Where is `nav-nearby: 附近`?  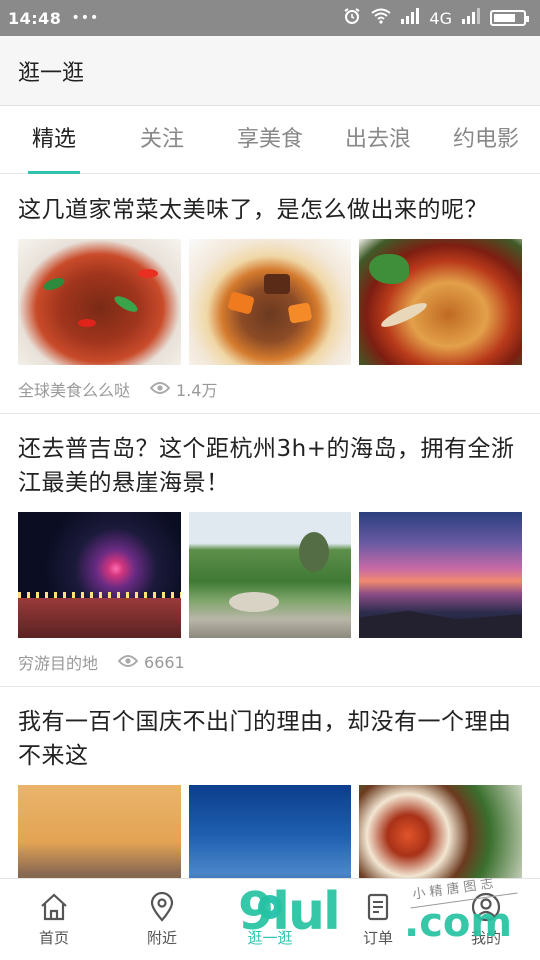 nav-nearby: 附近 is located at coordinates (162, 919).